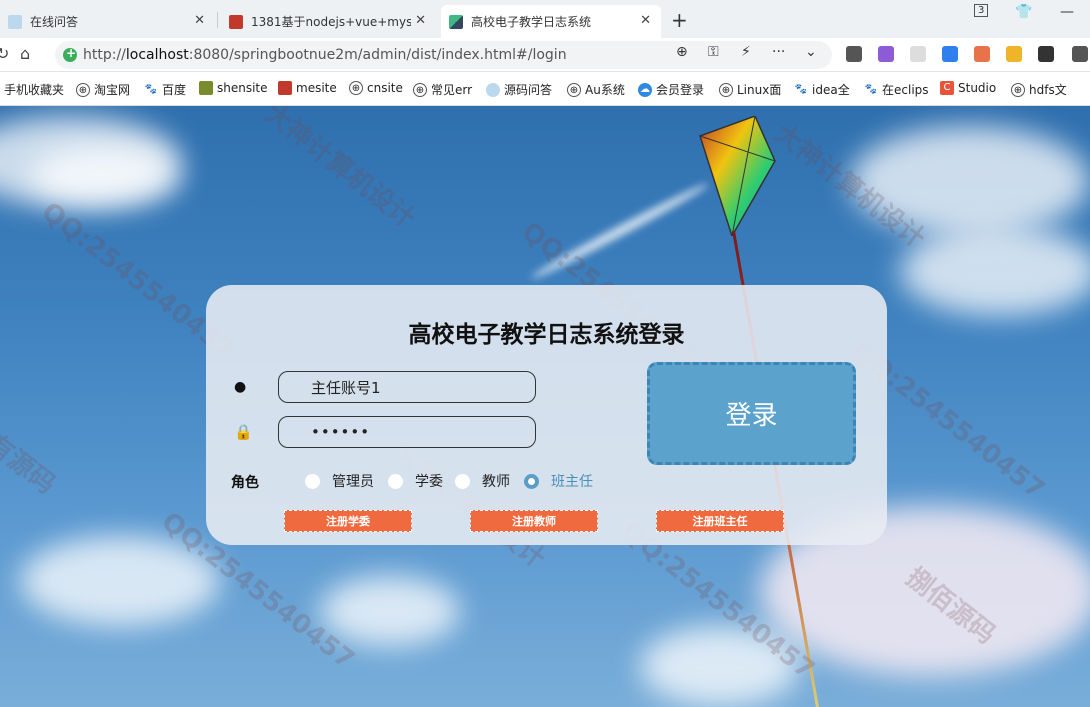 The width and height of the screenshot is (1090, 707). I want to click on bookmark-member-login: ☁ 会员登录, so click(671, 89).